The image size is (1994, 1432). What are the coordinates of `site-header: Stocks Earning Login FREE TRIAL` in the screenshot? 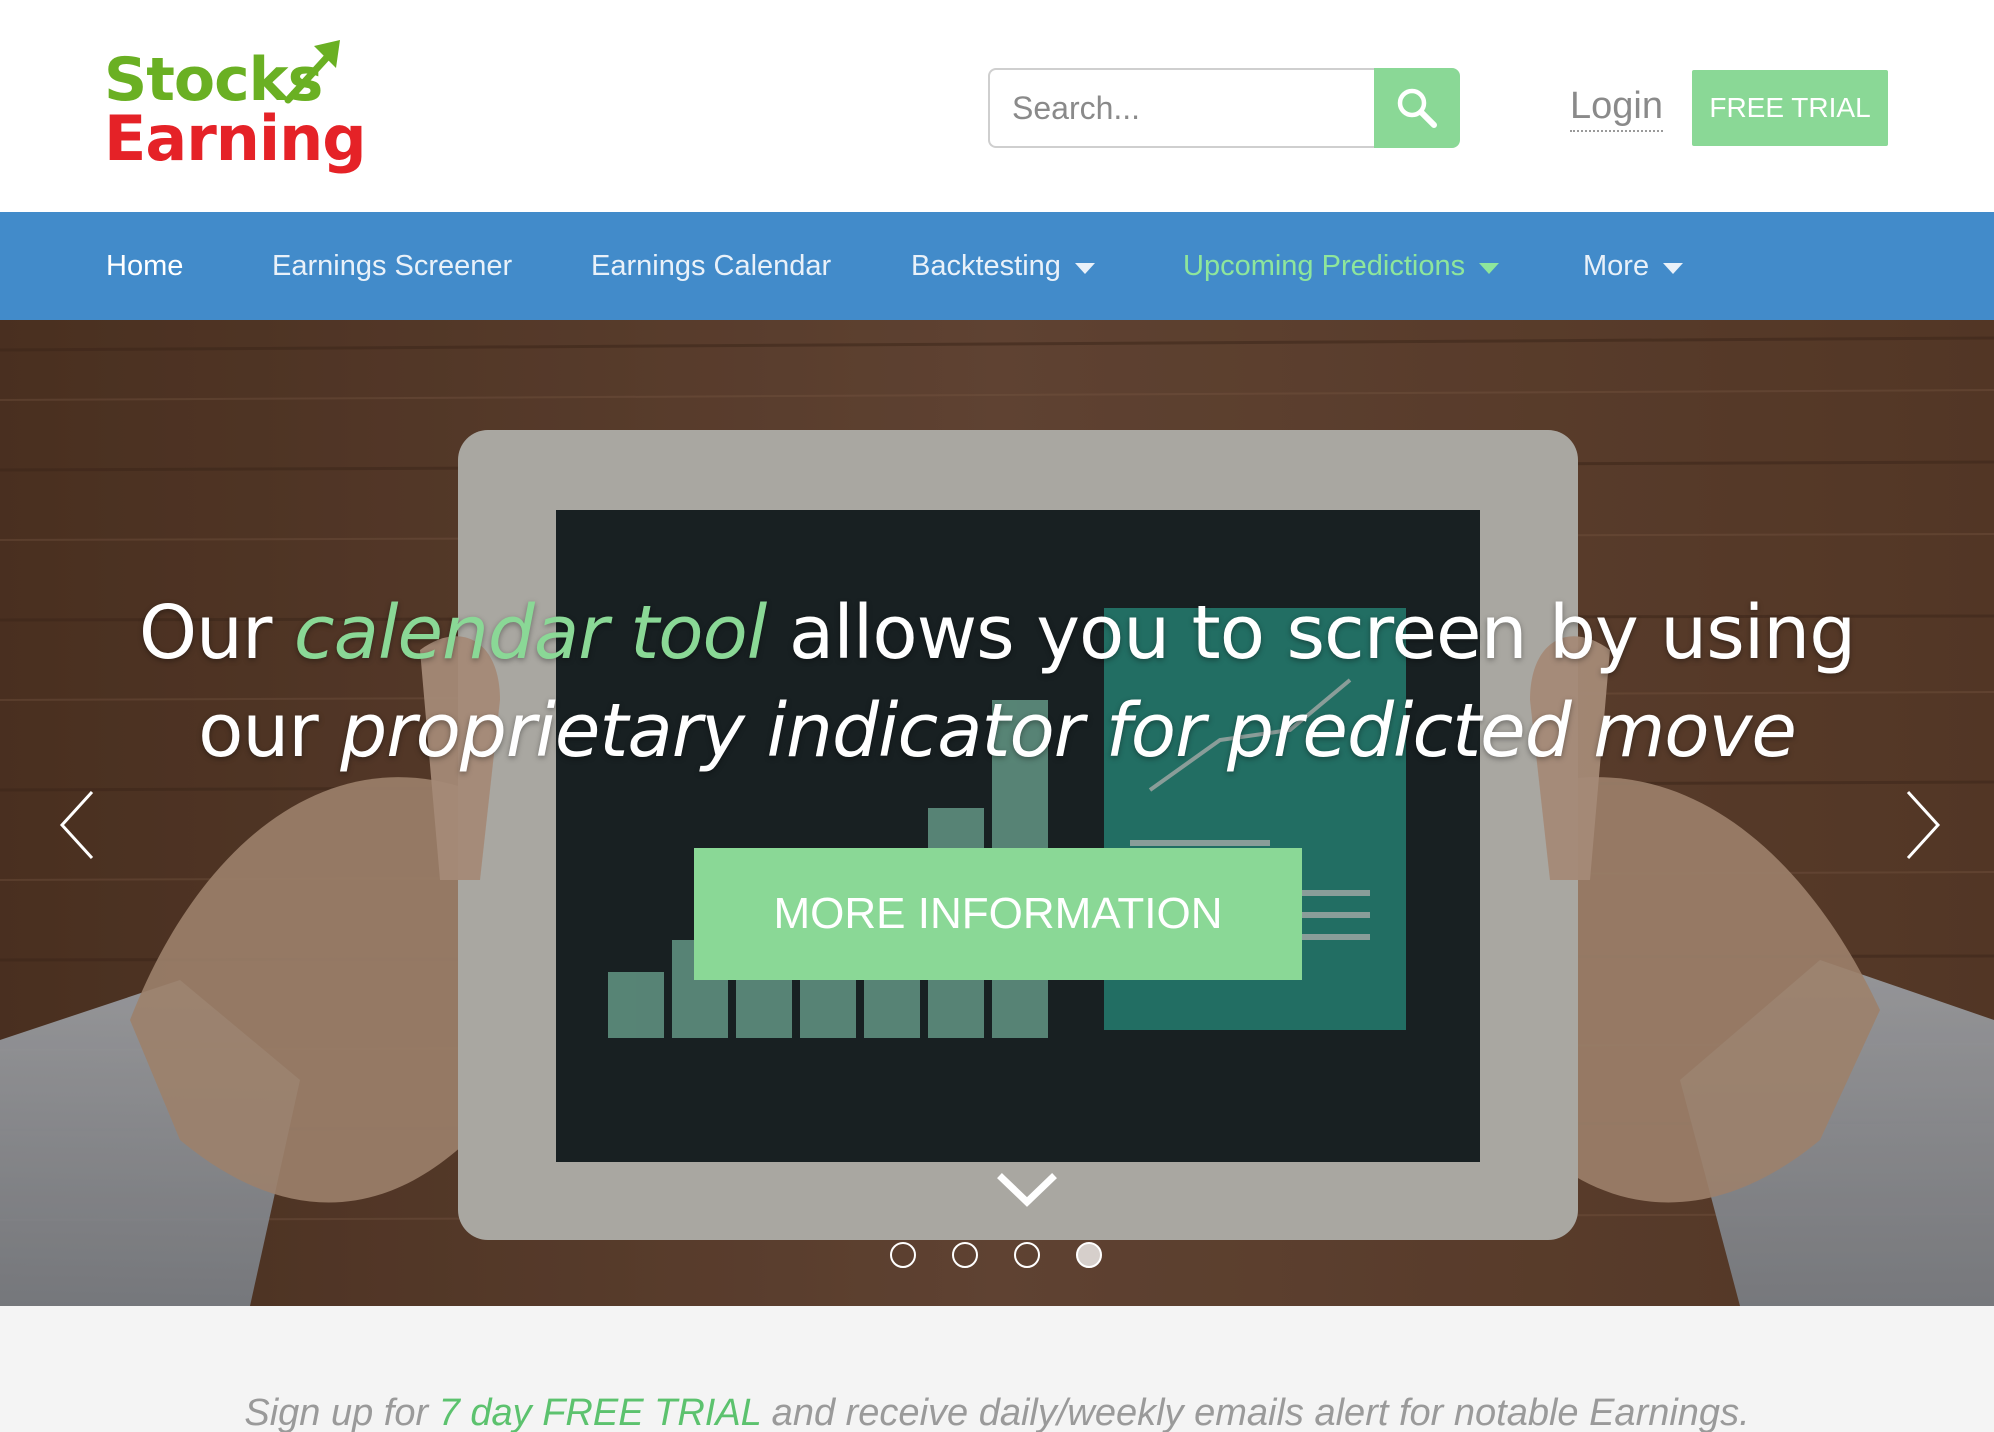 It's located at (997, 106).